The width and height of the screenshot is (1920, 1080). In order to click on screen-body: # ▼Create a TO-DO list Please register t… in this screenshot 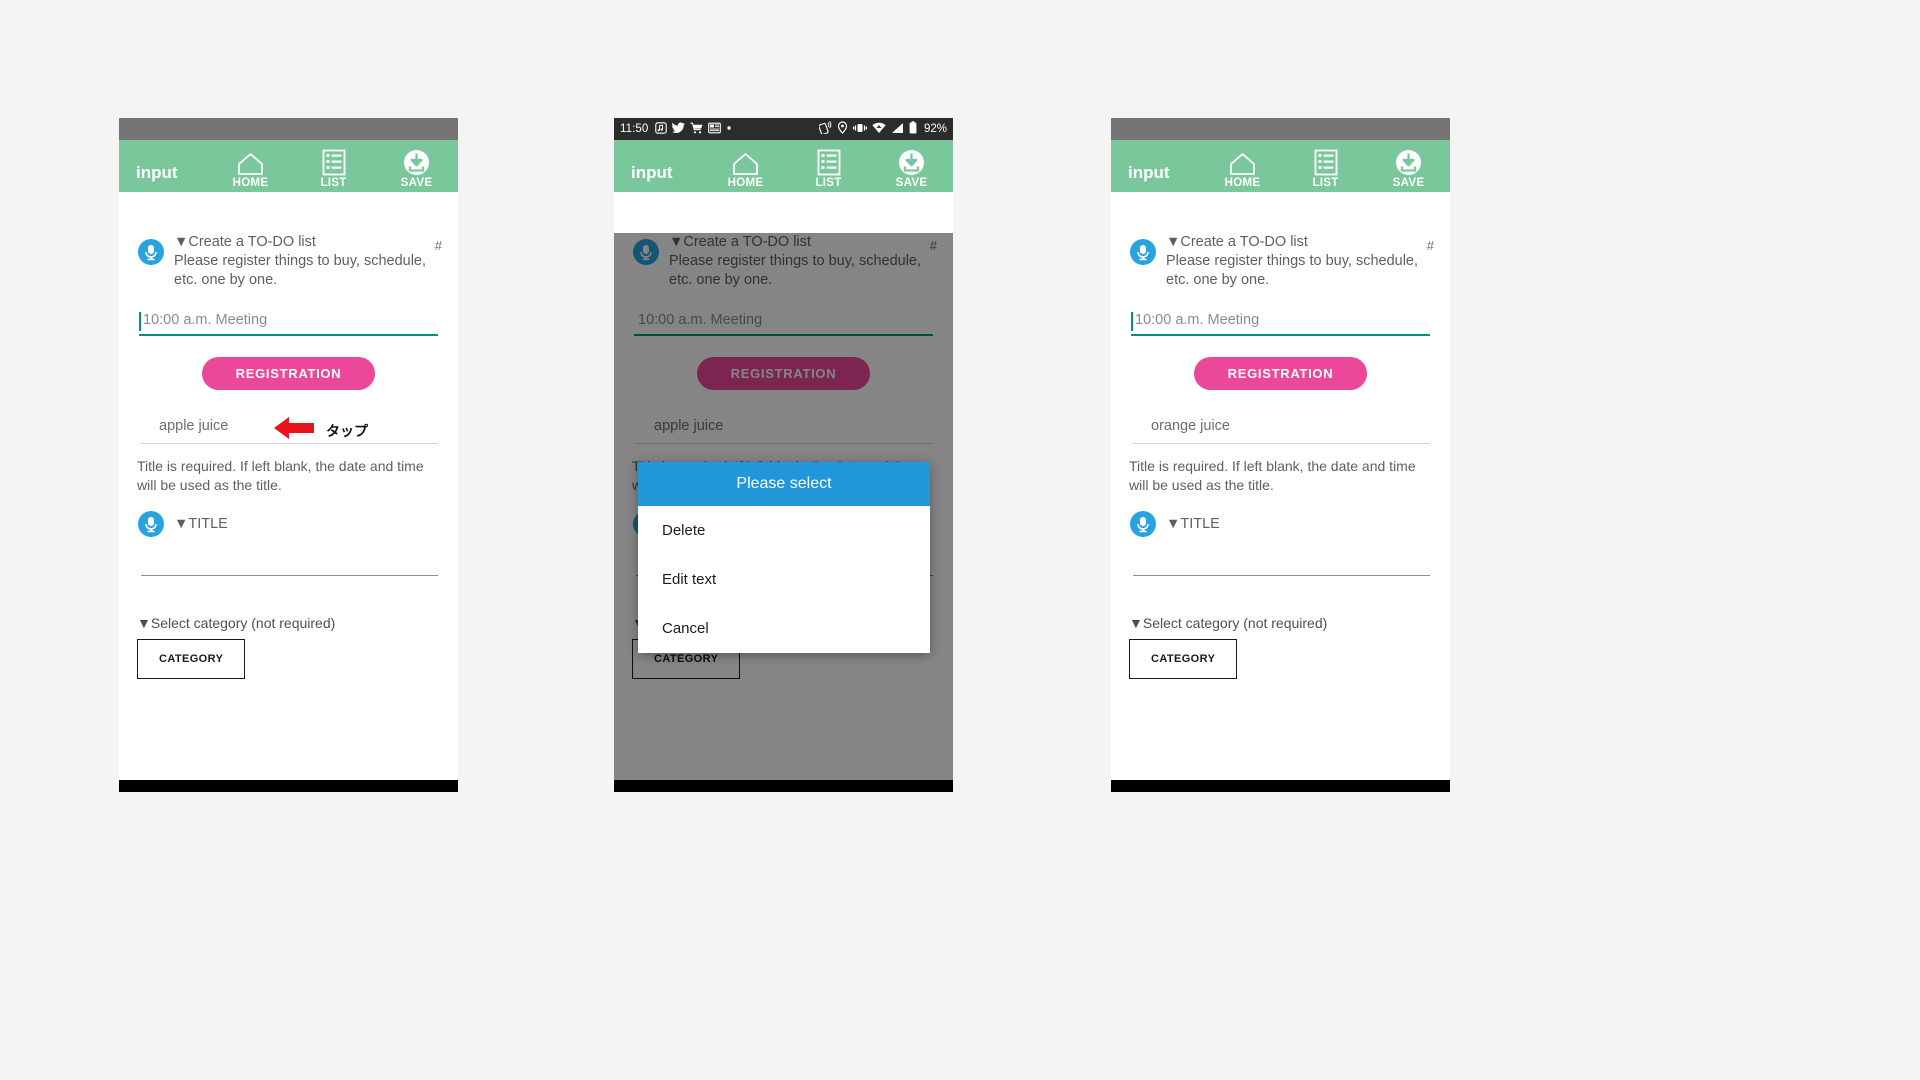, I will do `click(288, 506)`.